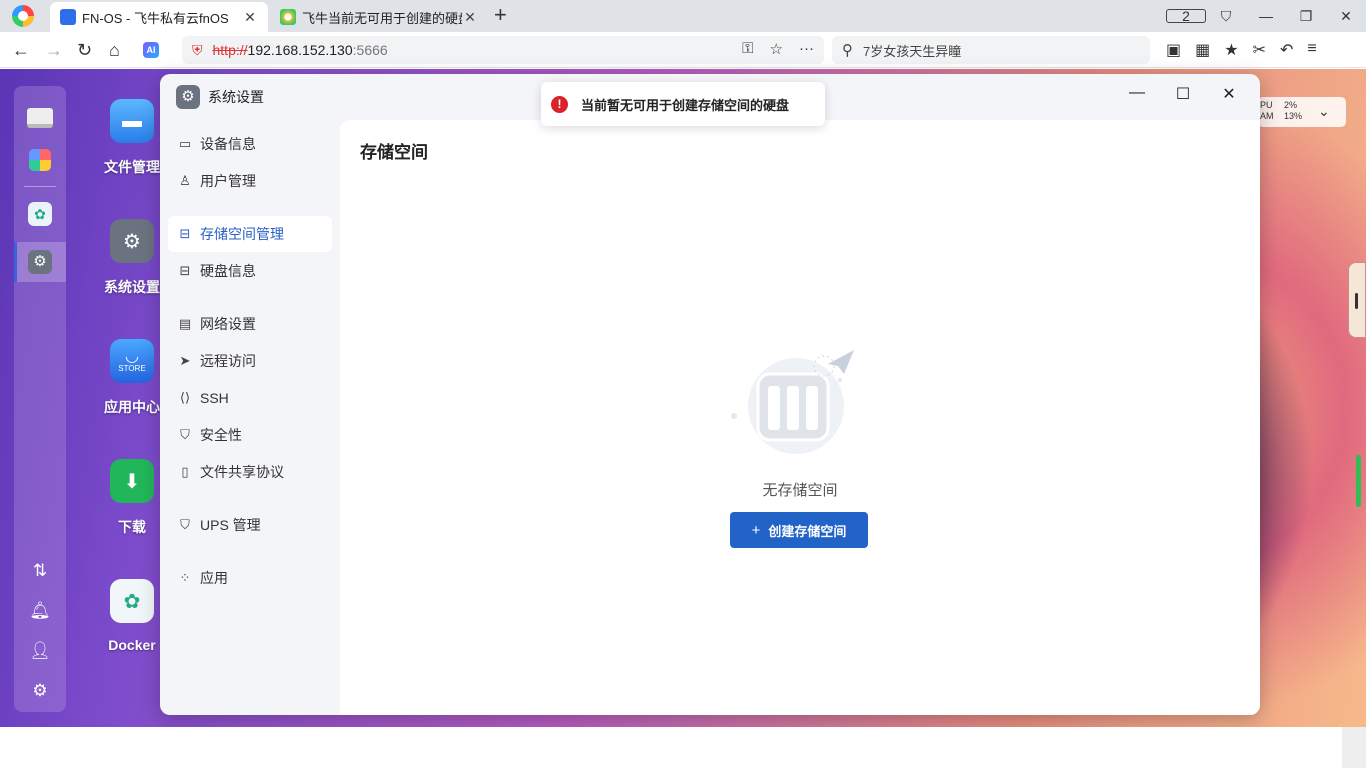 This screenshot has height=768, width=1366. I want to click on settings-gear-icon: ⚙, so click(132, 241).